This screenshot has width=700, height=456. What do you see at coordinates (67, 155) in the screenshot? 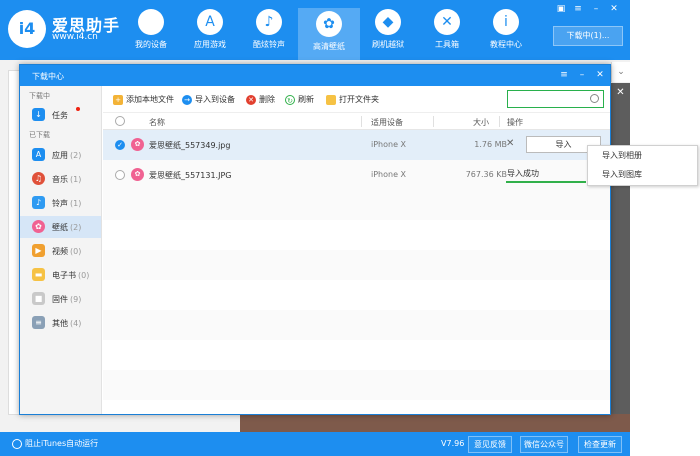
I see `sidebar-item-label: 应用 (2)` at bounding box center [67, 155].